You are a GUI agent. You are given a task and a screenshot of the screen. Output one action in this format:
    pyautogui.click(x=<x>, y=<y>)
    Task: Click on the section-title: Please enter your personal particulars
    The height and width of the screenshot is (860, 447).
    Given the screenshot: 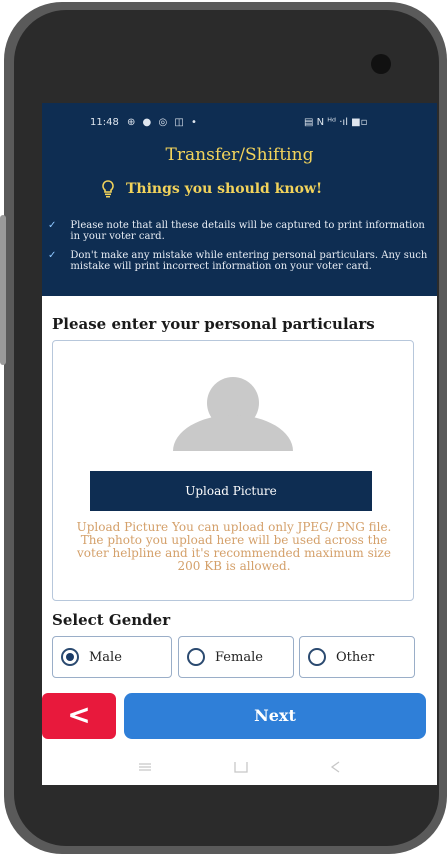 What is the action you would take?
    pyautogui.click(x=213, y=324)
    